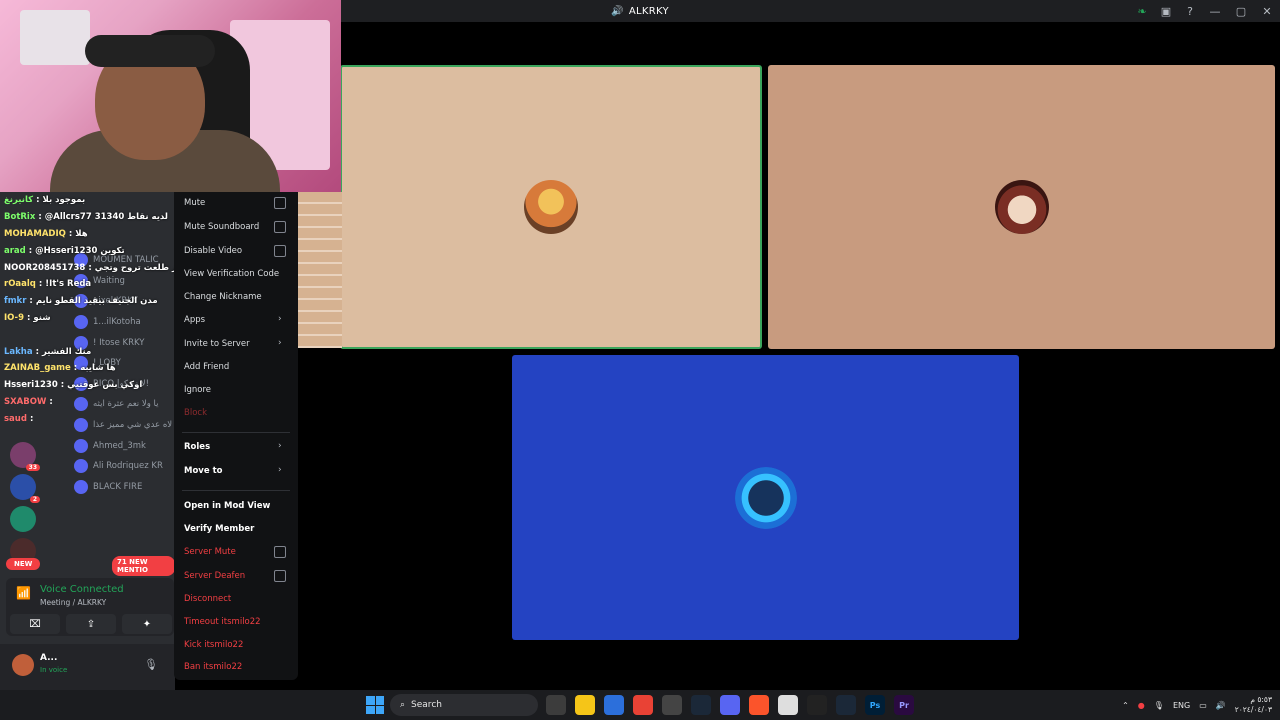 The width and height of the screenshot is (1280, 720). Describe the element at coordinates (219, 529) in the screenshot. I see `menu-item-verify-member: Verify Member` at that location.